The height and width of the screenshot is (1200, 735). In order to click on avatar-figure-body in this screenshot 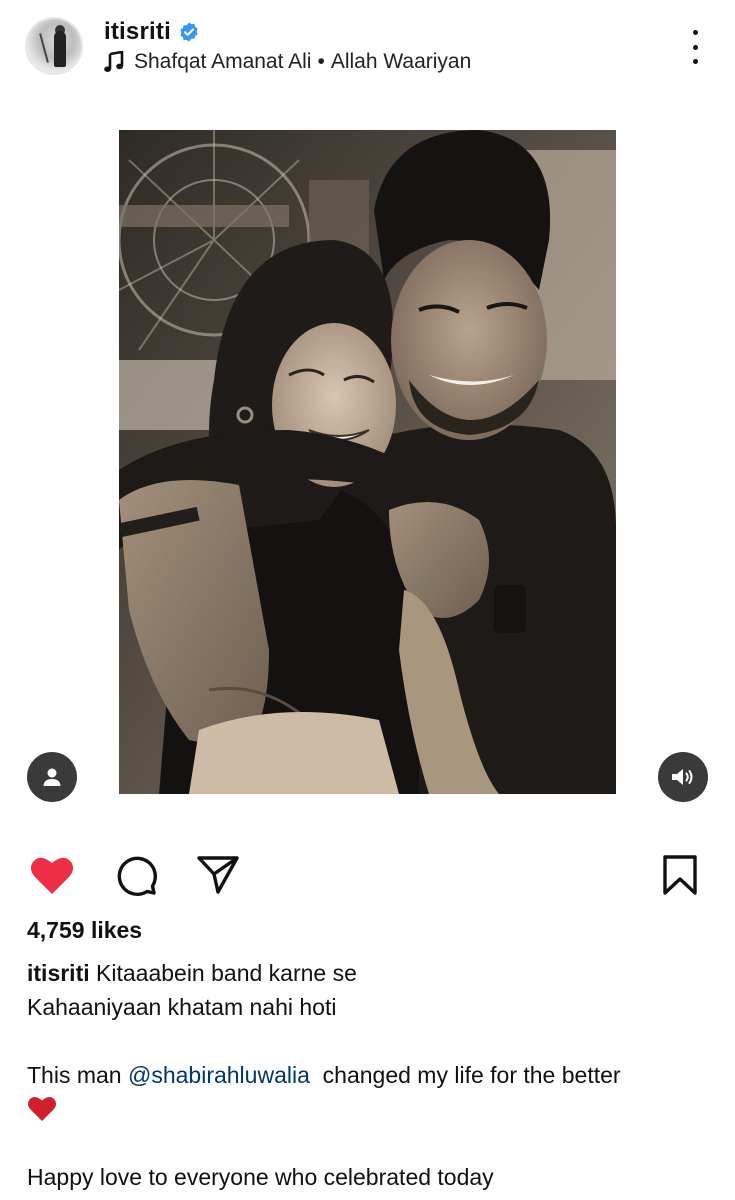, I will do `click(60, 49)`.